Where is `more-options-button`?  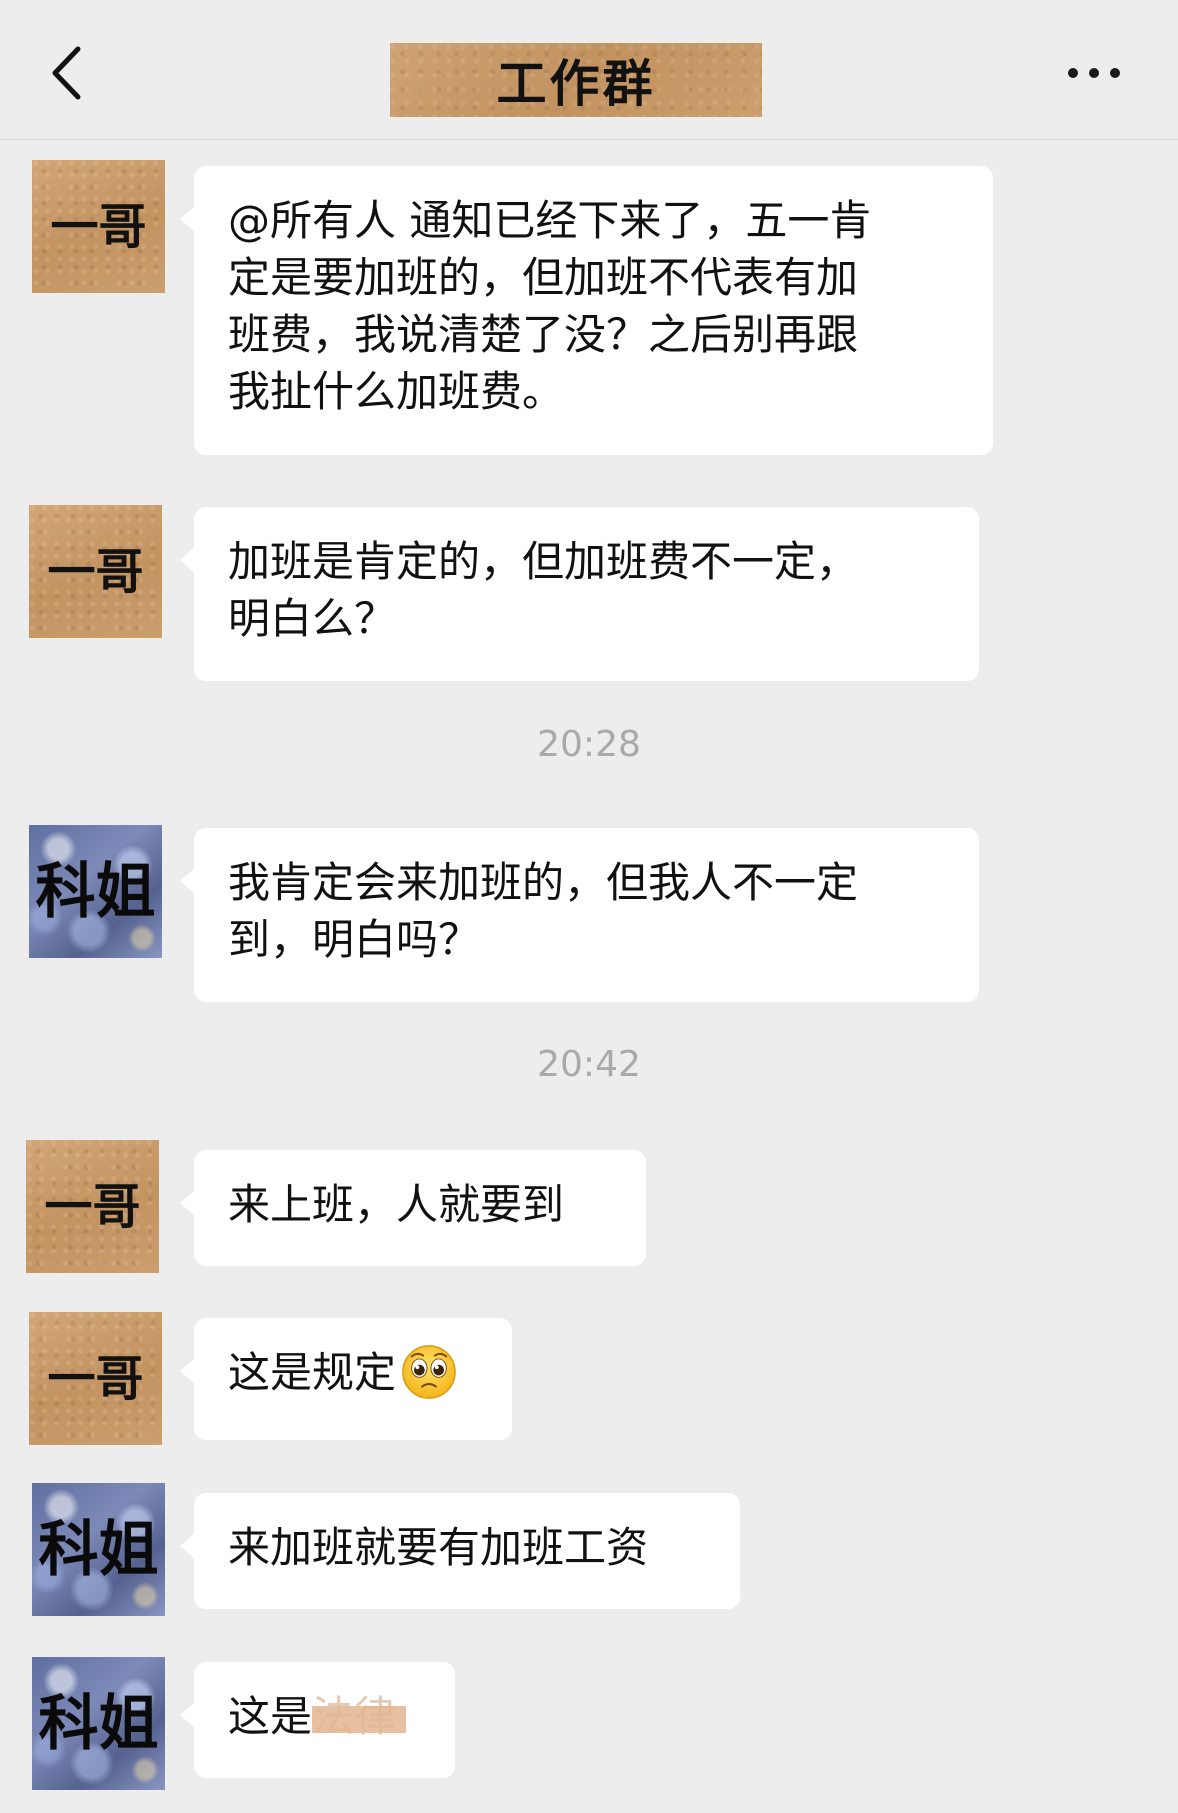 more-options-button is located at coordinates (1094, 73).